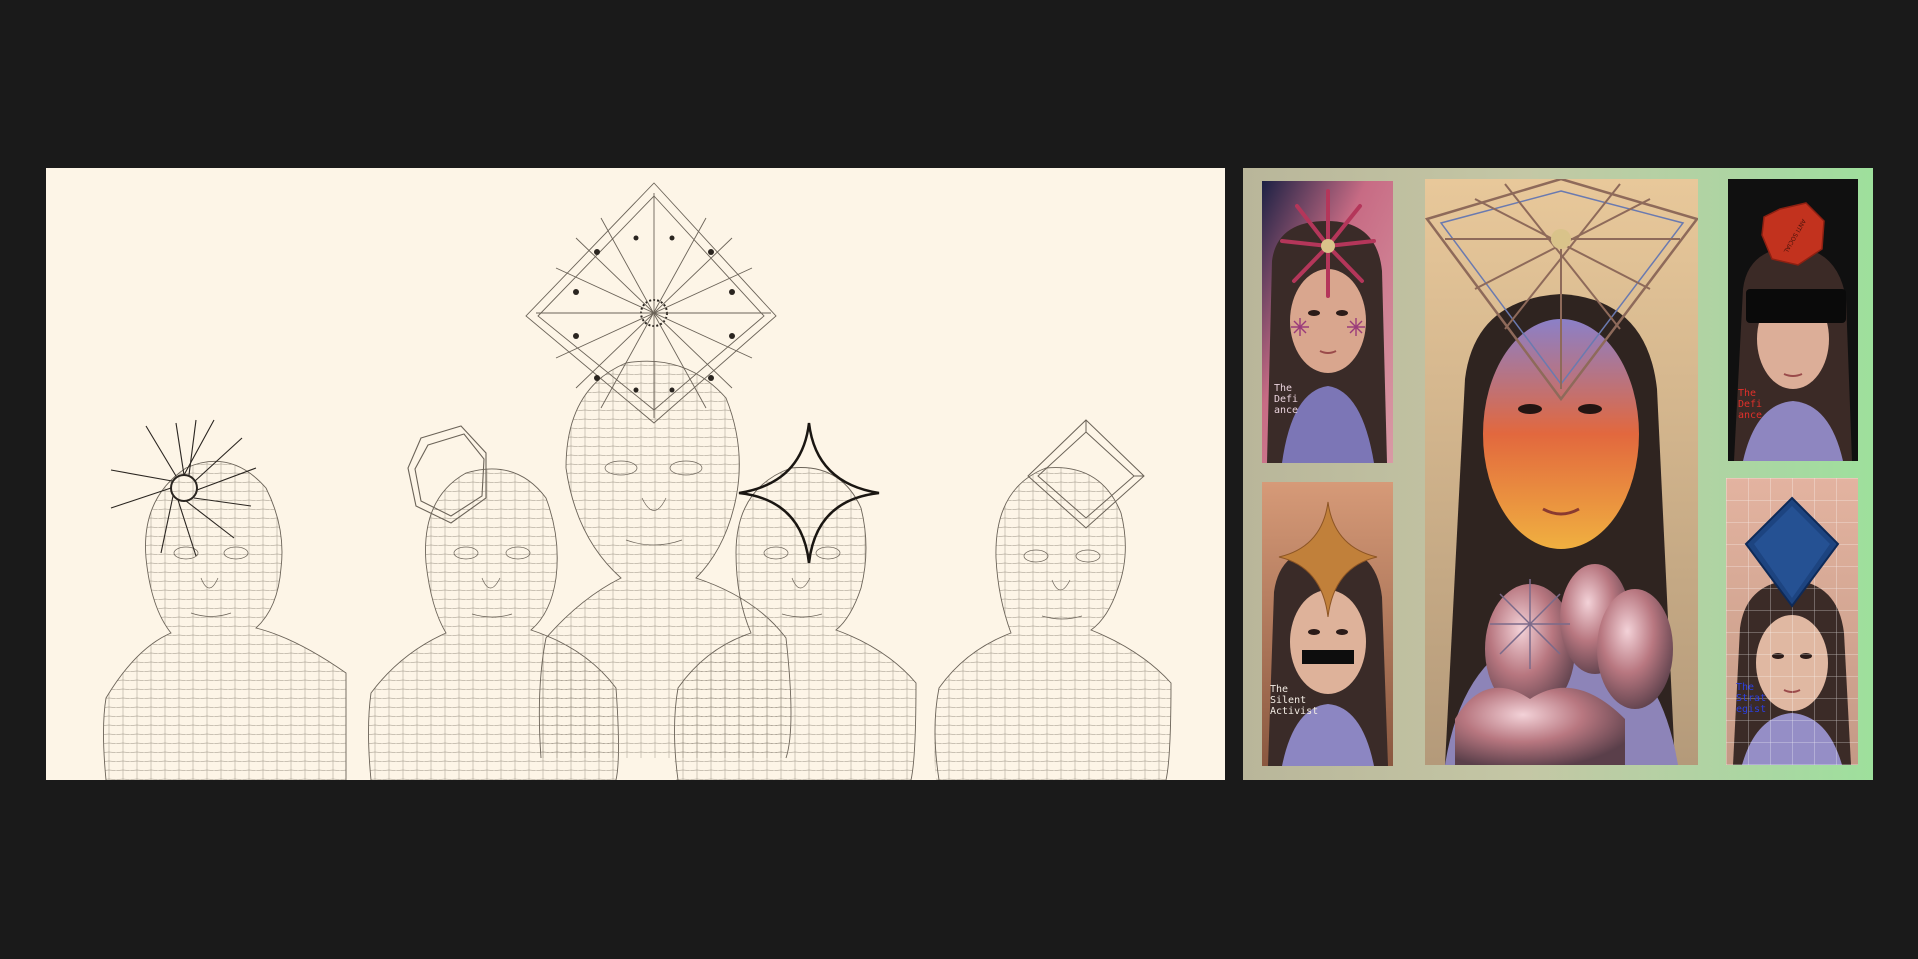  What do you see at coordinates (1561, 472) in the screenshot?
I see `tile-center-chrome-heads` at bounding box center [1561, 472].